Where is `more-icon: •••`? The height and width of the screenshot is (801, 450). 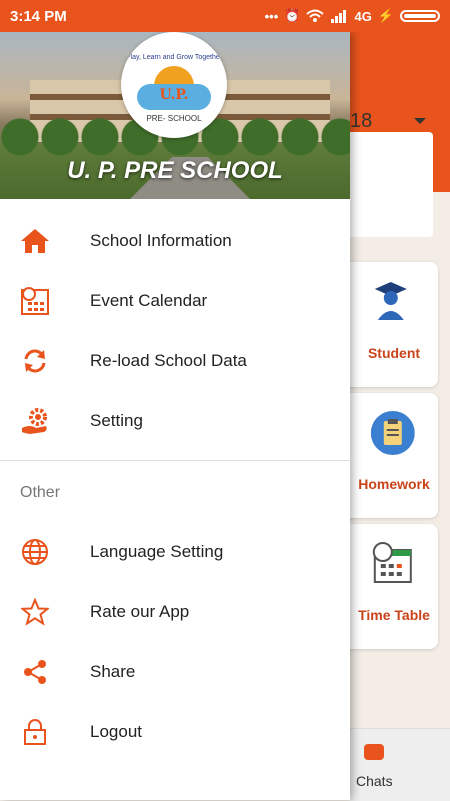 more-icon: ••• is located at coordinates (271, 16).